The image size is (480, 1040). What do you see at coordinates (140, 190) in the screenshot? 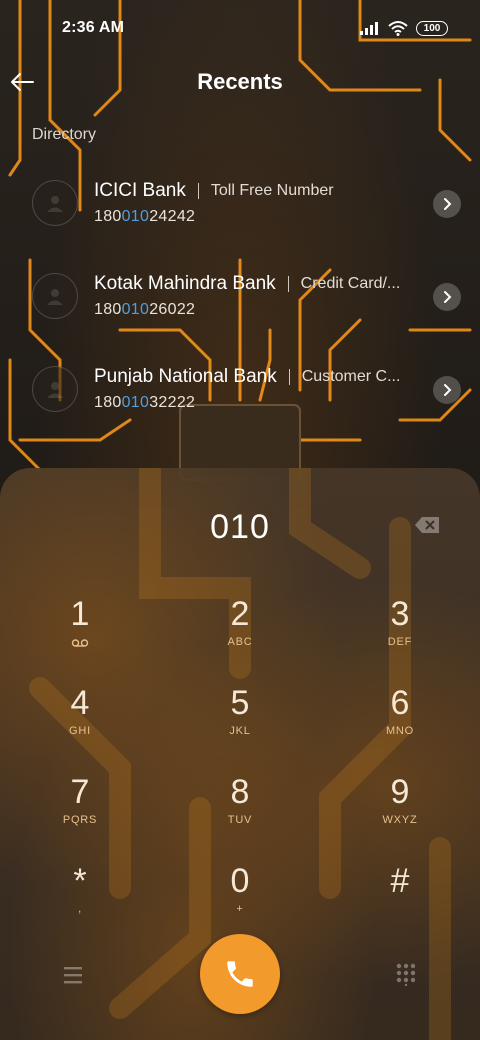
I see `contact-name: ICICI Bank` at bounding box center [140, 190].